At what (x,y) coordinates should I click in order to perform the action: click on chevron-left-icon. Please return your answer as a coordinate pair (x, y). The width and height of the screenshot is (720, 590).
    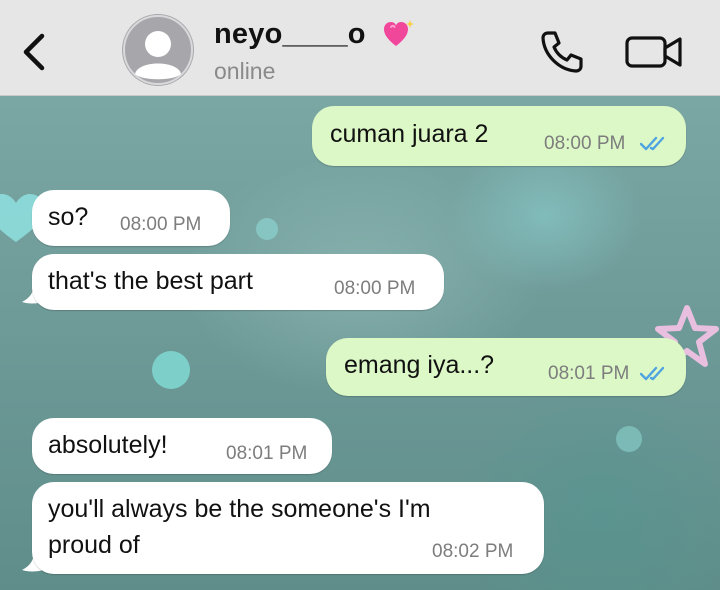
    Looking at the image, I should click on (34, 52).